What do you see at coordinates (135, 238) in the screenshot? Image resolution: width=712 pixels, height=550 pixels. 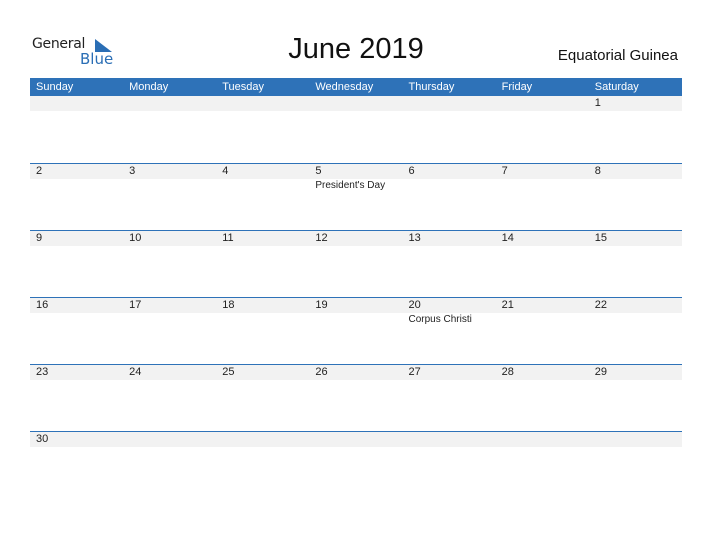 I see `day-number: 10` at bounding box center [135, 238].